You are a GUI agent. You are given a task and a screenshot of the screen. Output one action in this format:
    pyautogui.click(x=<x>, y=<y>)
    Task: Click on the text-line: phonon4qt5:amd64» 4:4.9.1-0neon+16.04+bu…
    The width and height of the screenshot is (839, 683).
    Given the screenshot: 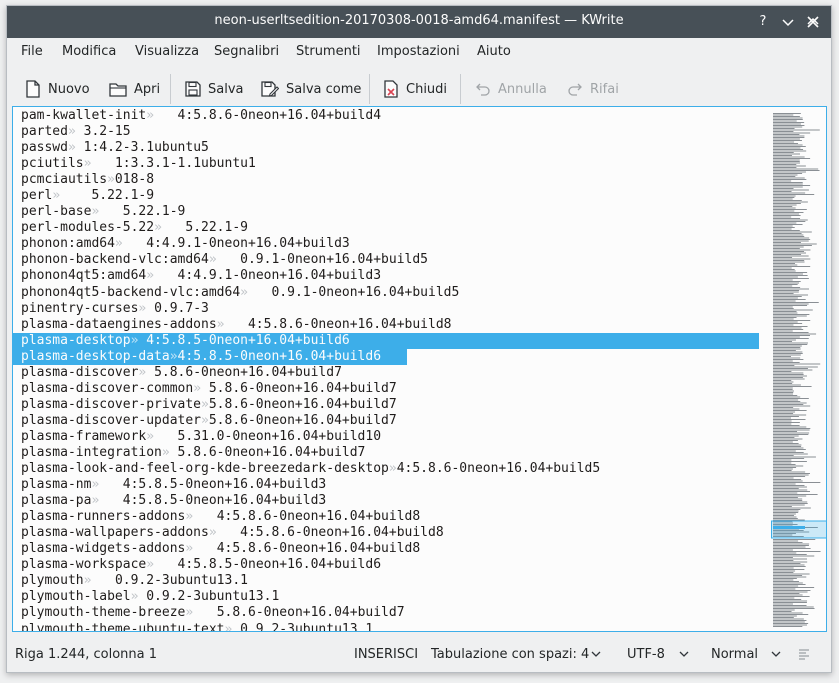 What is the action you would take?
    pyautogui.click(x=390, y=276)
    